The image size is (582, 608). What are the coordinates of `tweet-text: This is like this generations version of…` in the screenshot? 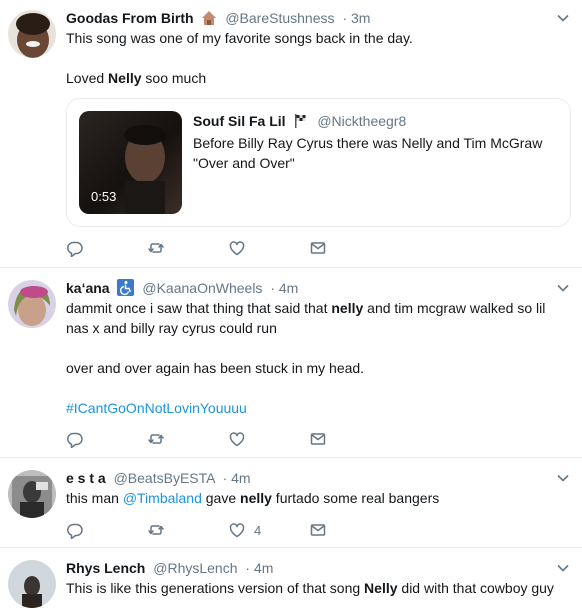 It's located at (324, 588).